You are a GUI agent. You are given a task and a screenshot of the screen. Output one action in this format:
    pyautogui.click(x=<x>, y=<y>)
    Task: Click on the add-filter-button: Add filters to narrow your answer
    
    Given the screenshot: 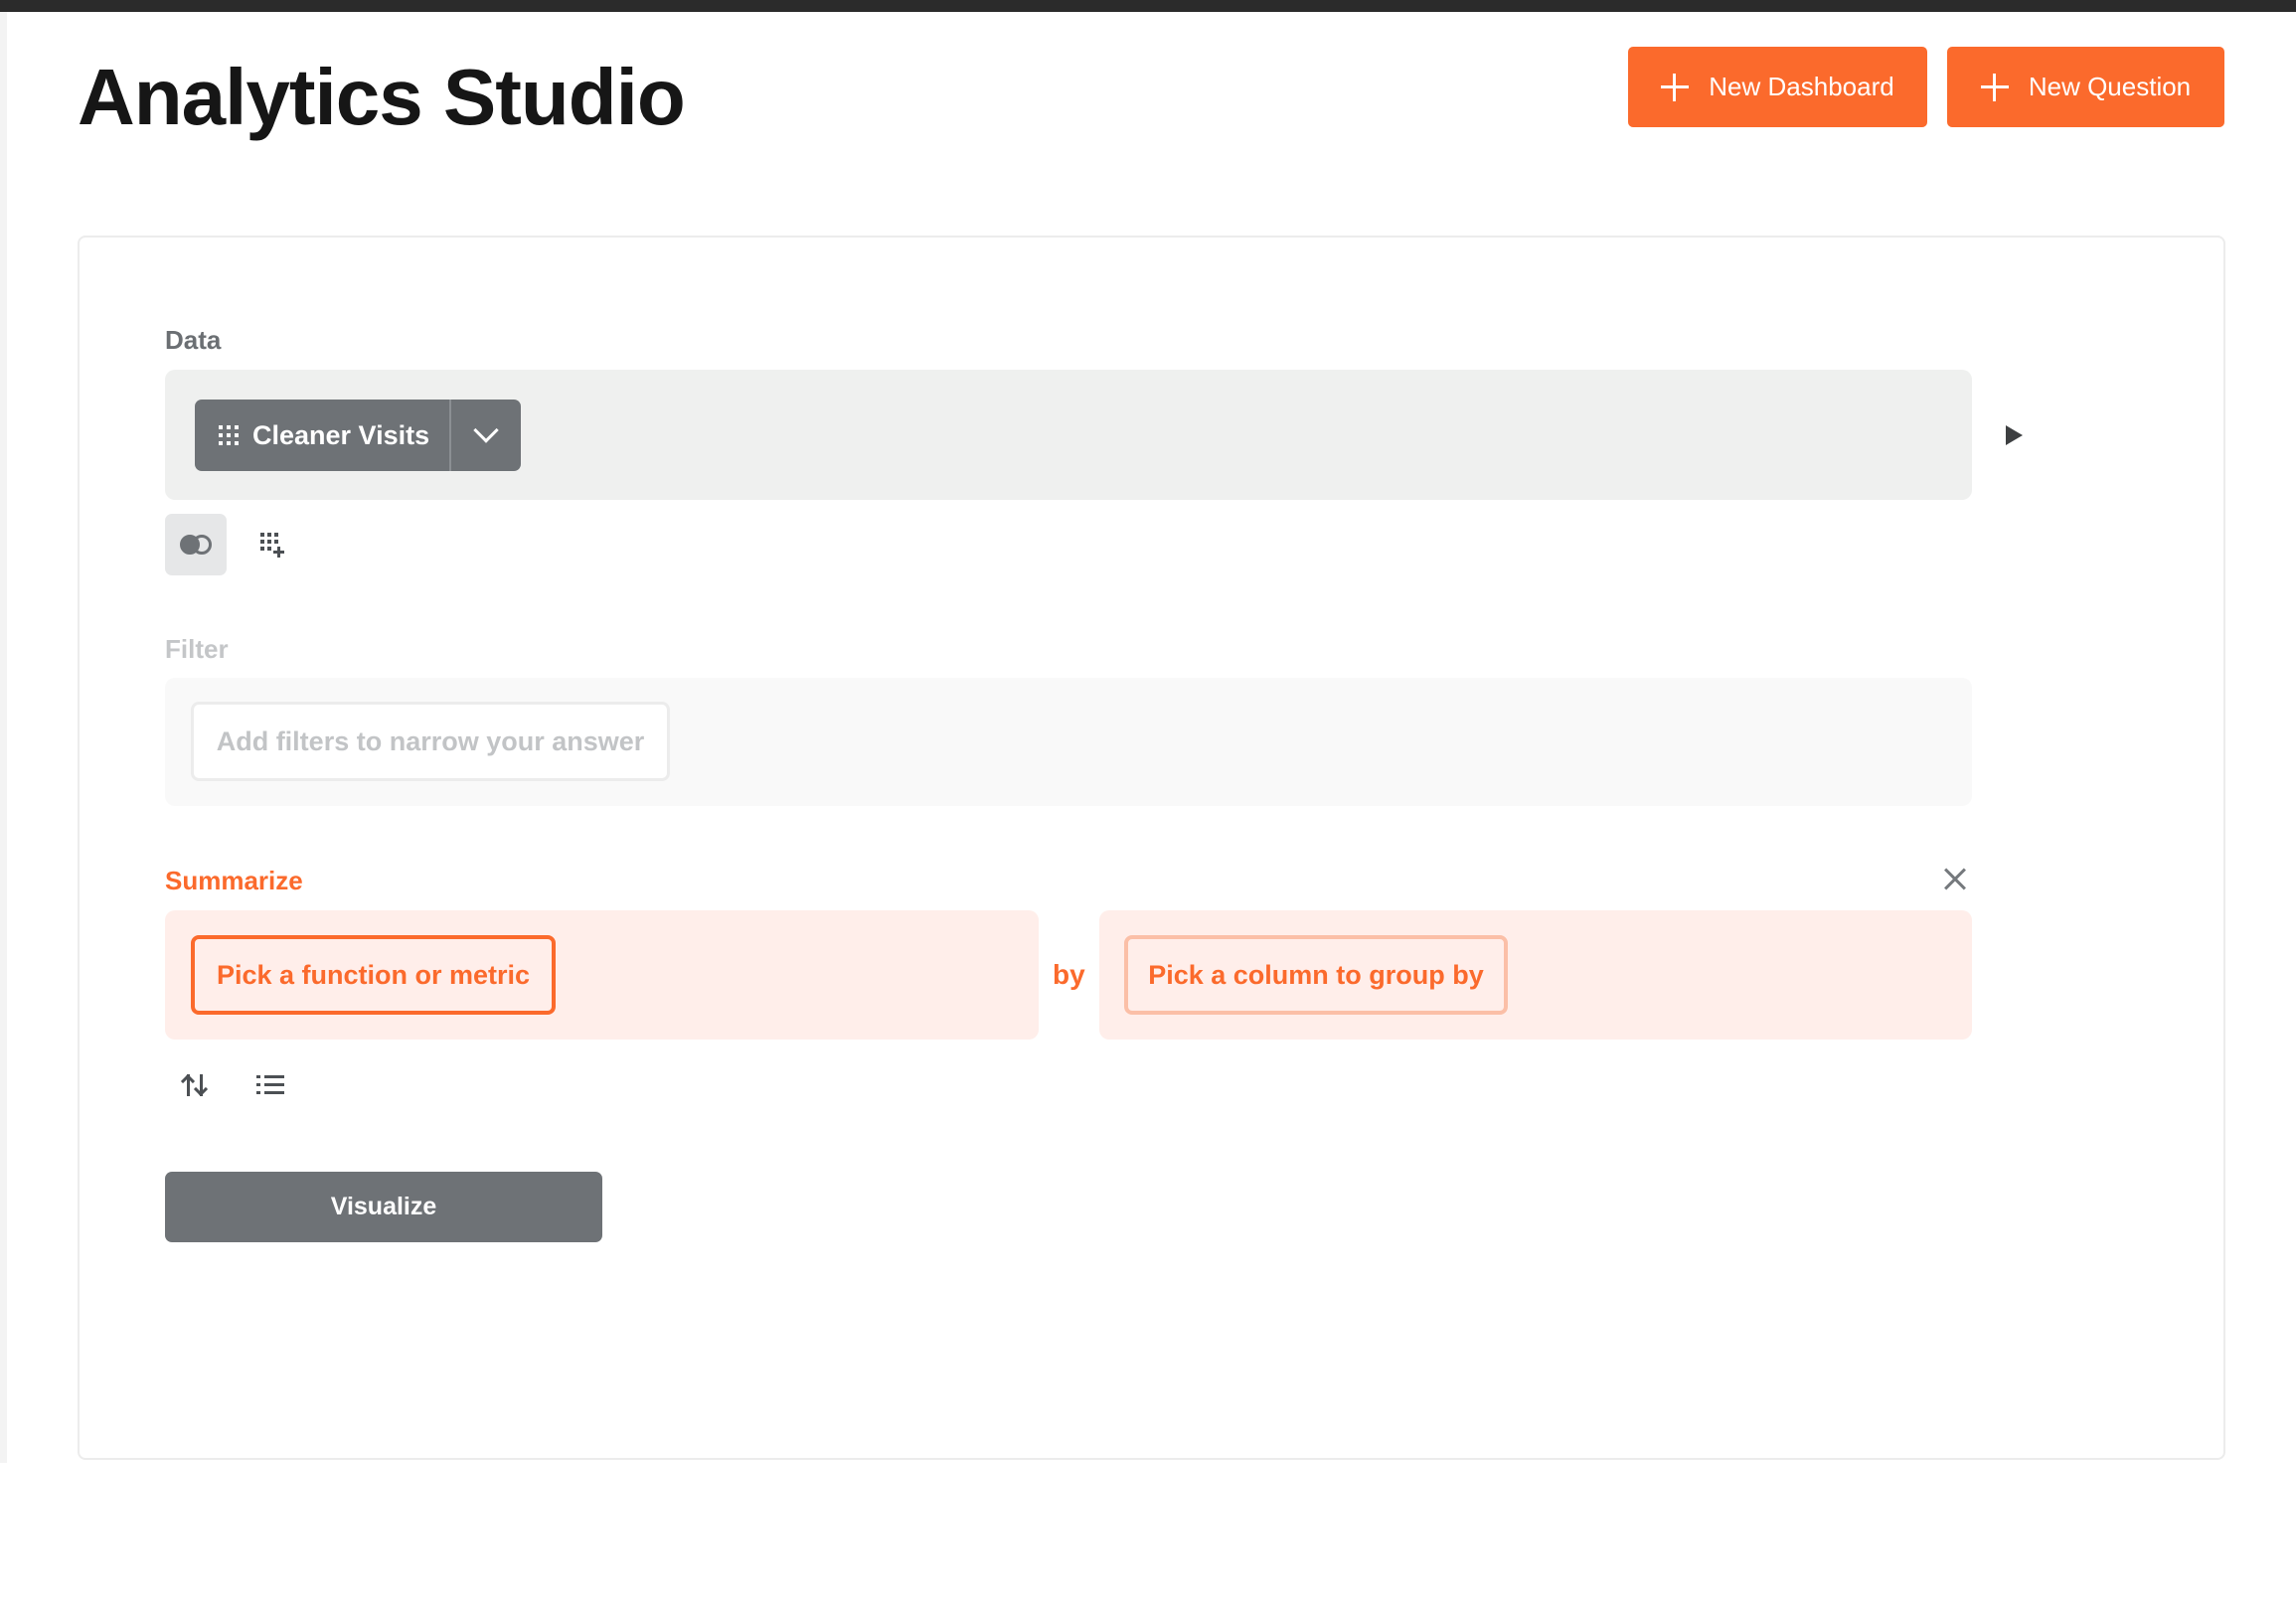 What is the action you would take?
    pyautogui.click(x=430, y=742)
    